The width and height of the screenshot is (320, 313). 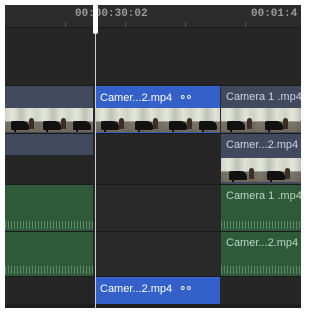 I want to click on horizontal-scrollbar, so click(x=153, y=306).